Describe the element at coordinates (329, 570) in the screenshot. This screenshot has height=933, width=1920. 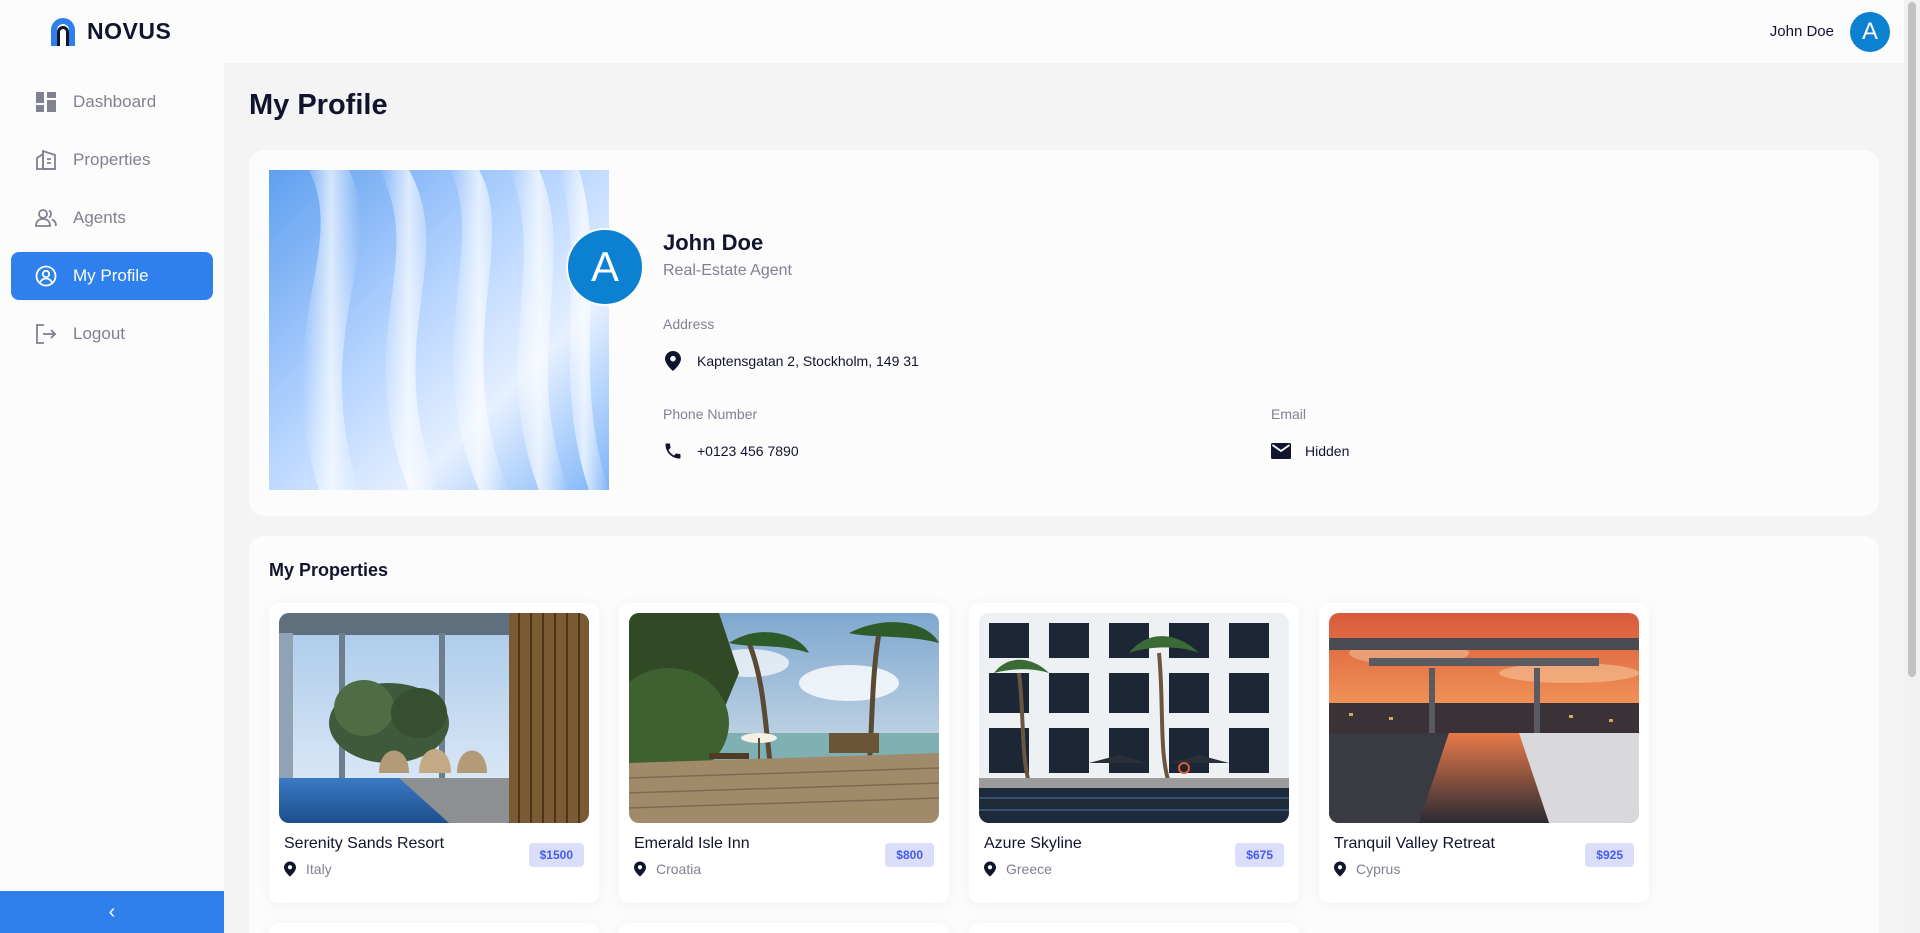
I see `my-properties-title: My Properties` at that location.